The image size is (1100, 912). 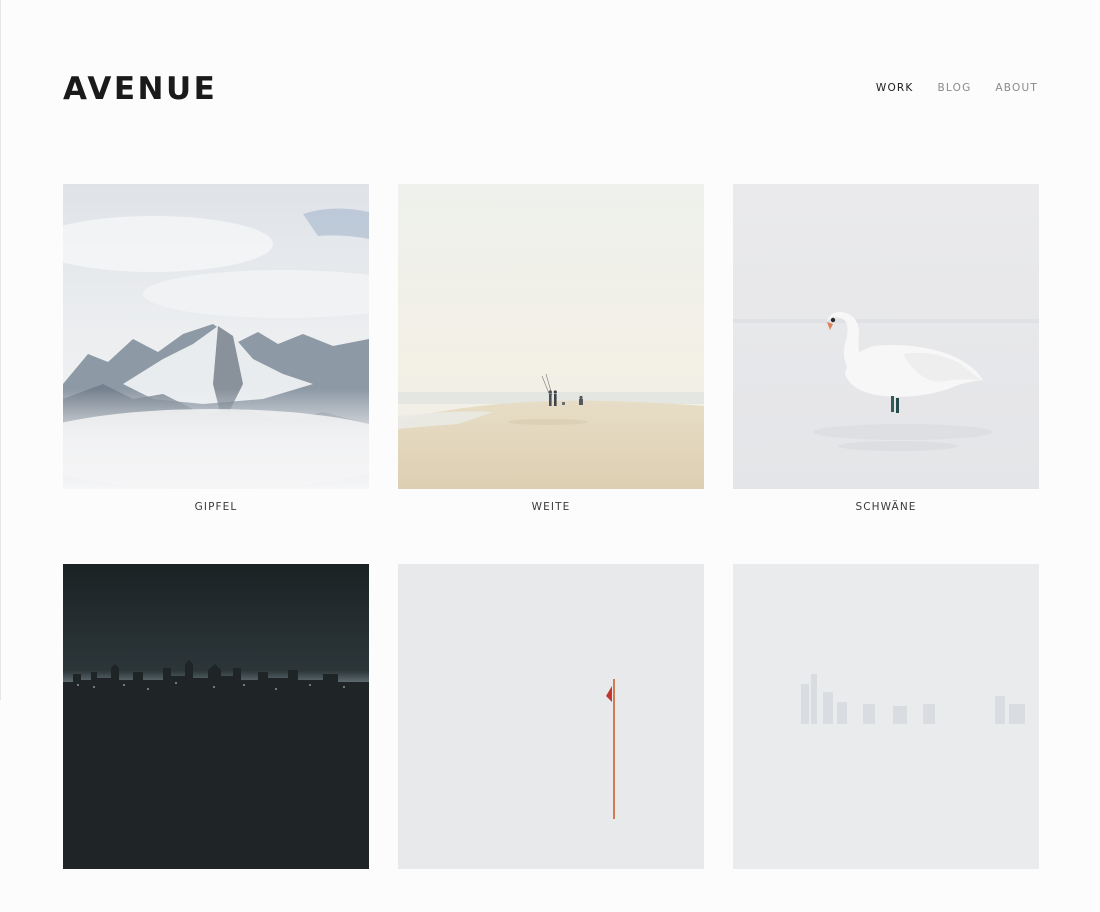 I want to click on main-nav: WORK BLOG ABOUT, so click(x=957, y=88).